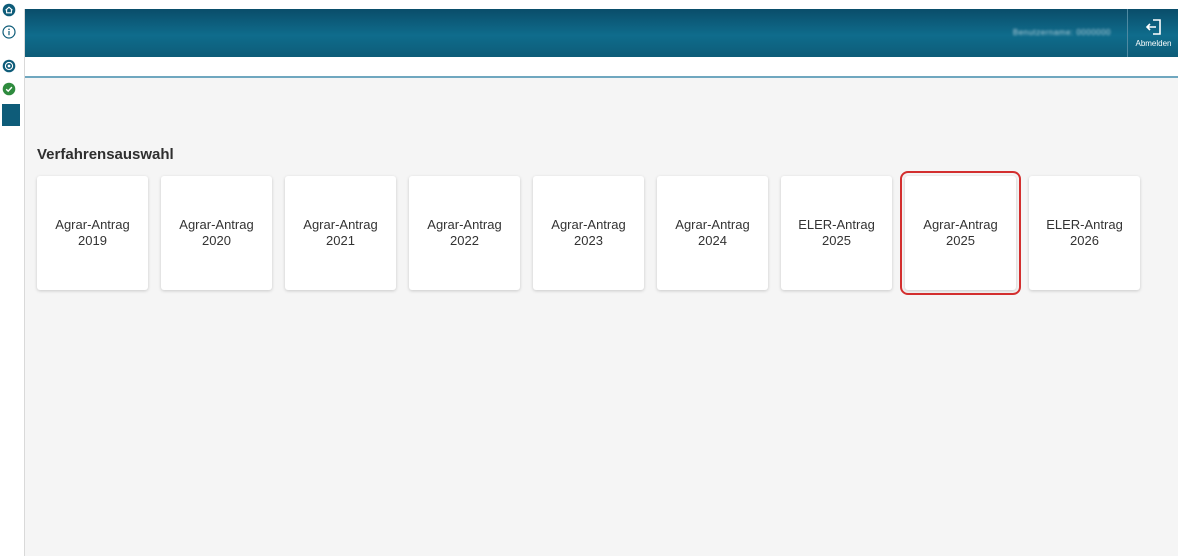 The image size is (1178, 556). I want to click on tile-agrar-antrag-2019: Agrar-Antrag 2019, so click(92, 233).